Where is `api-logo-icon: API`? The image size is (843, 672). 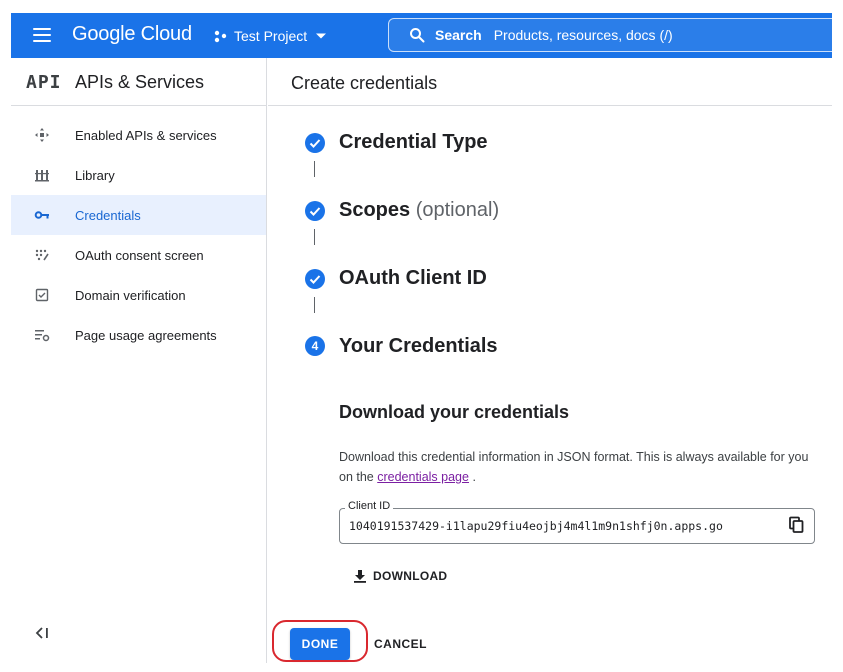 api-logo-icon: API is located at coordinates (44, 82).